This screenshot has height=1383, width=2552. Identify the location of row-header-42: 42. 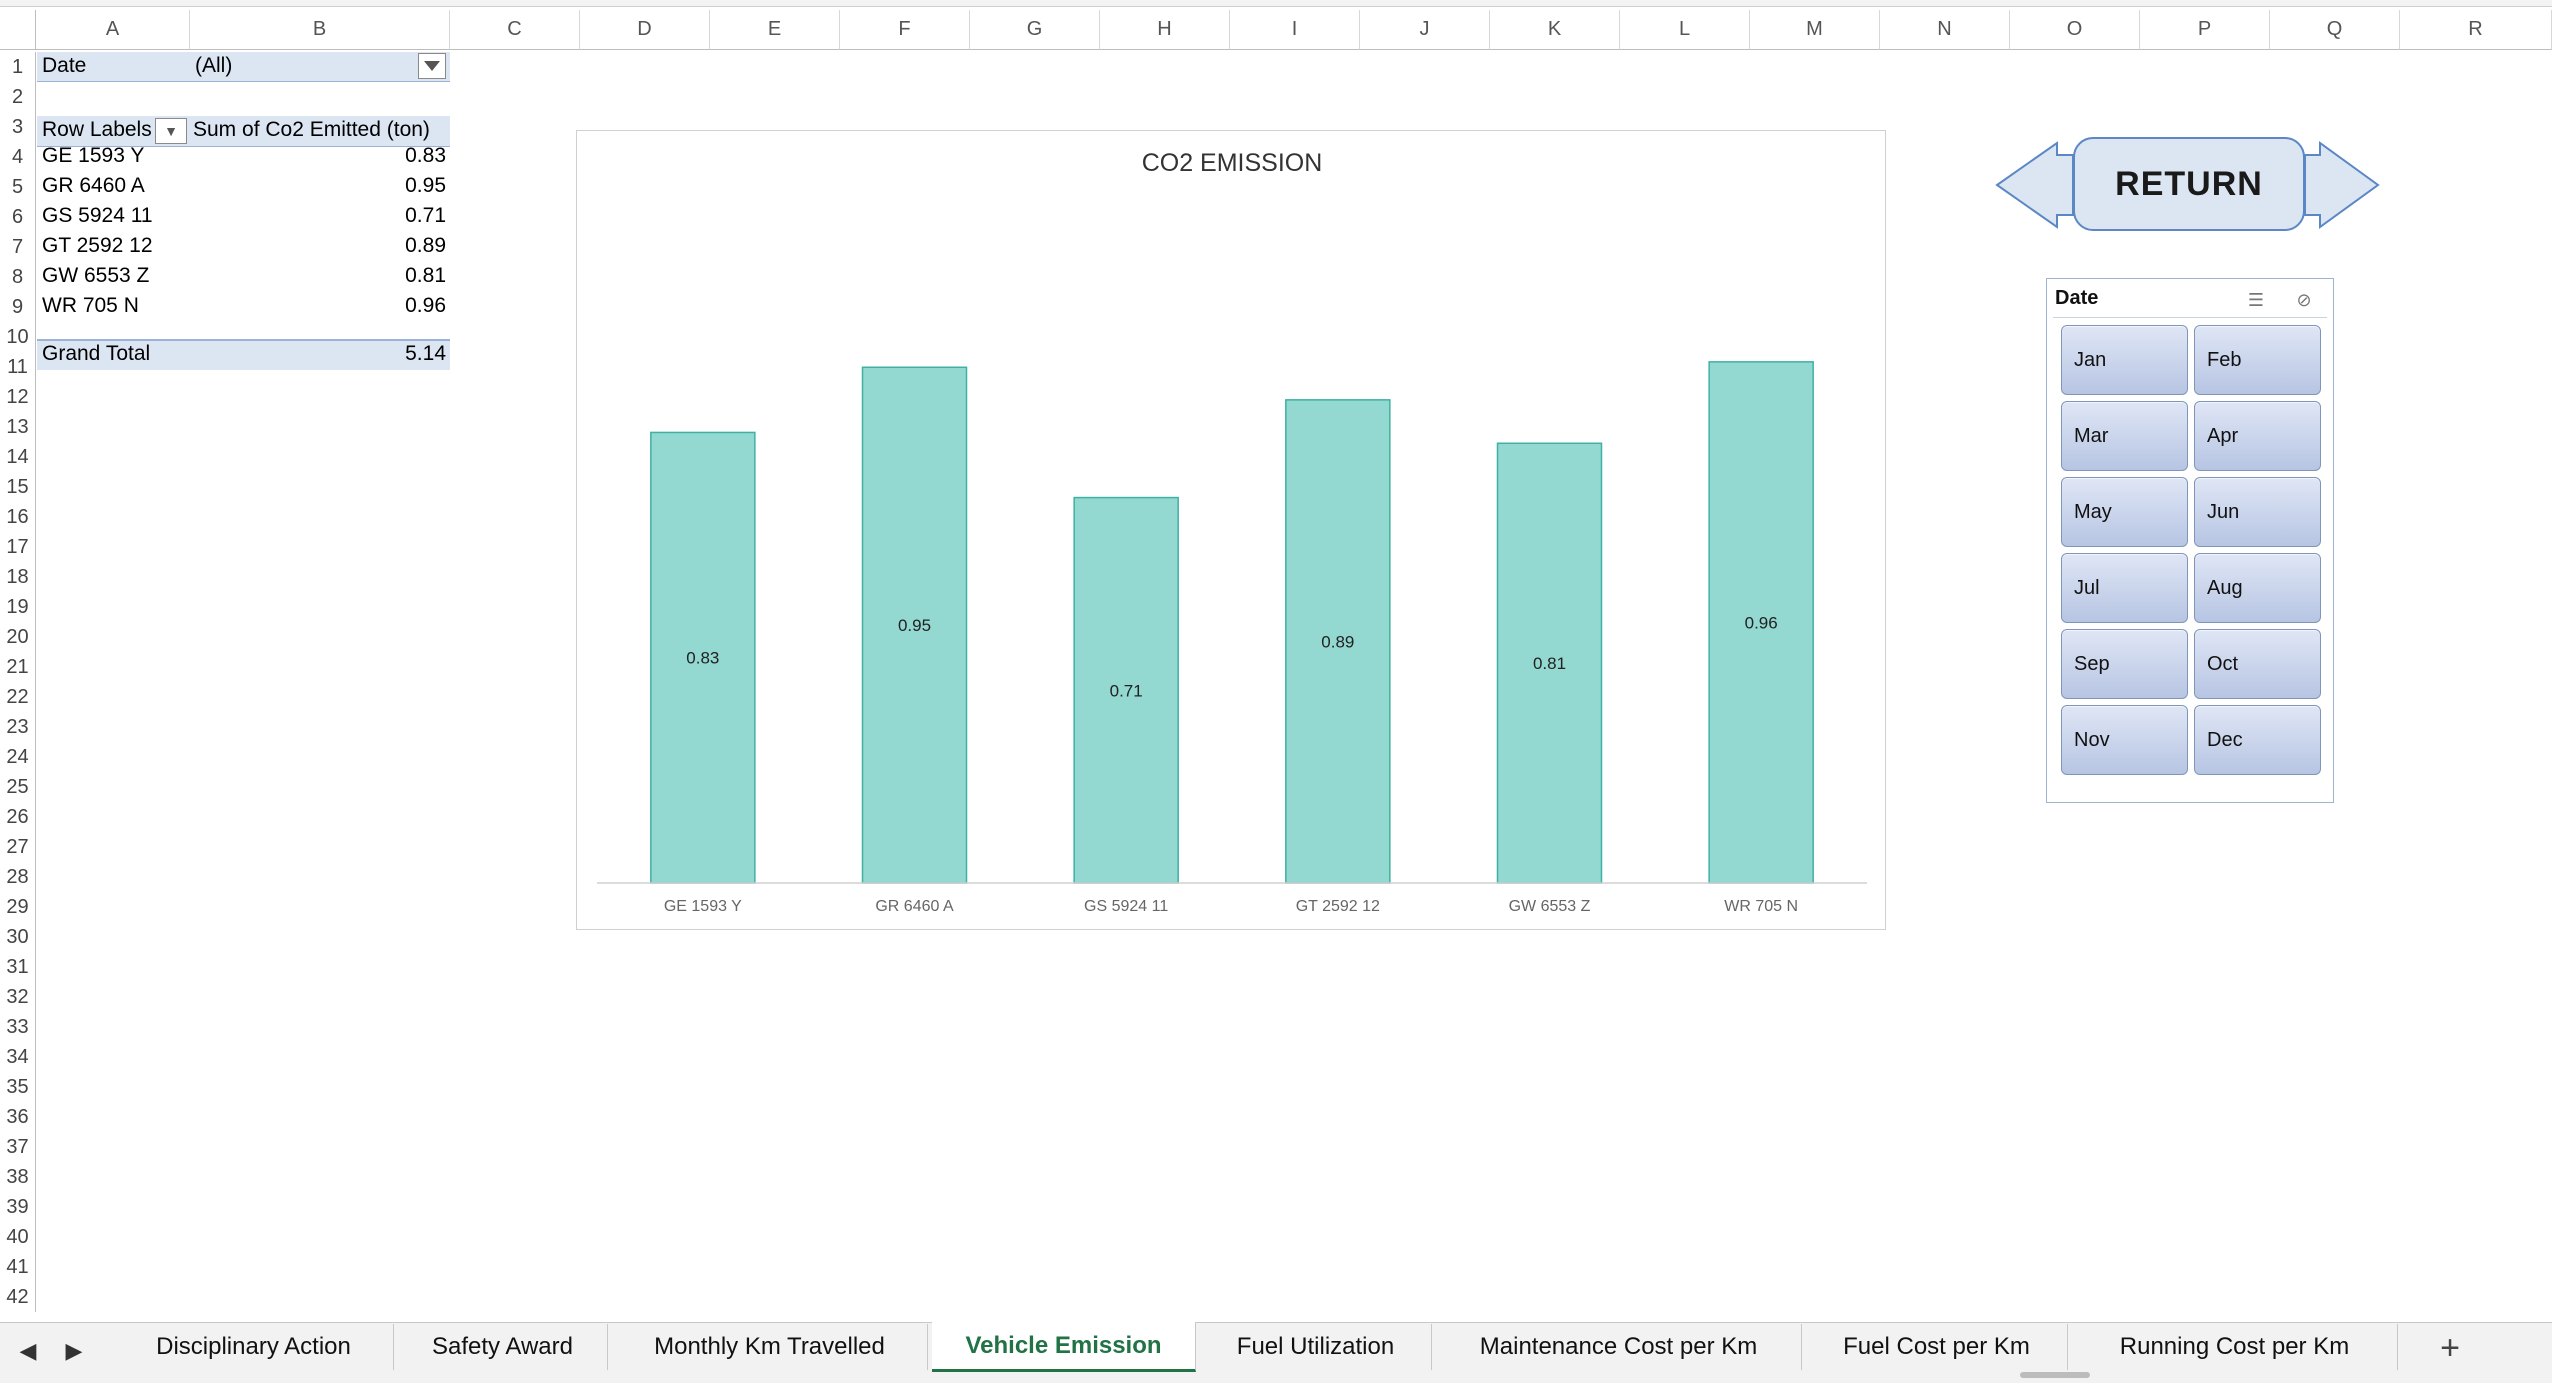
(18, 1297).